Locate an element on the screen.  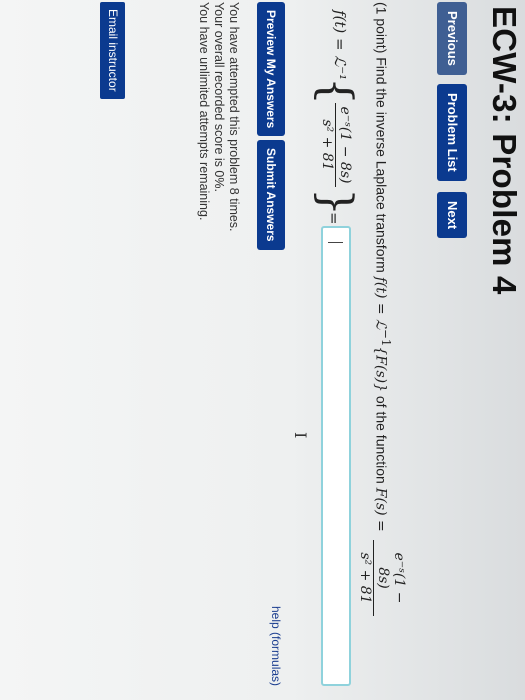
remaining-message: You have unlimited attempts remaining. is located at coordinates (204, 111).